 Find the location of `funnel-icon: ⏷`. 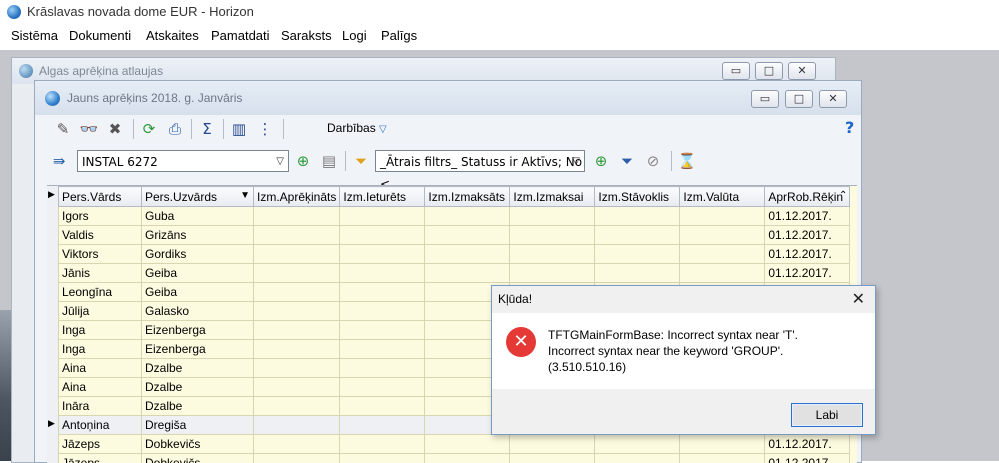

funnel-icon: ⏷ is located at coordinates (627, 161).